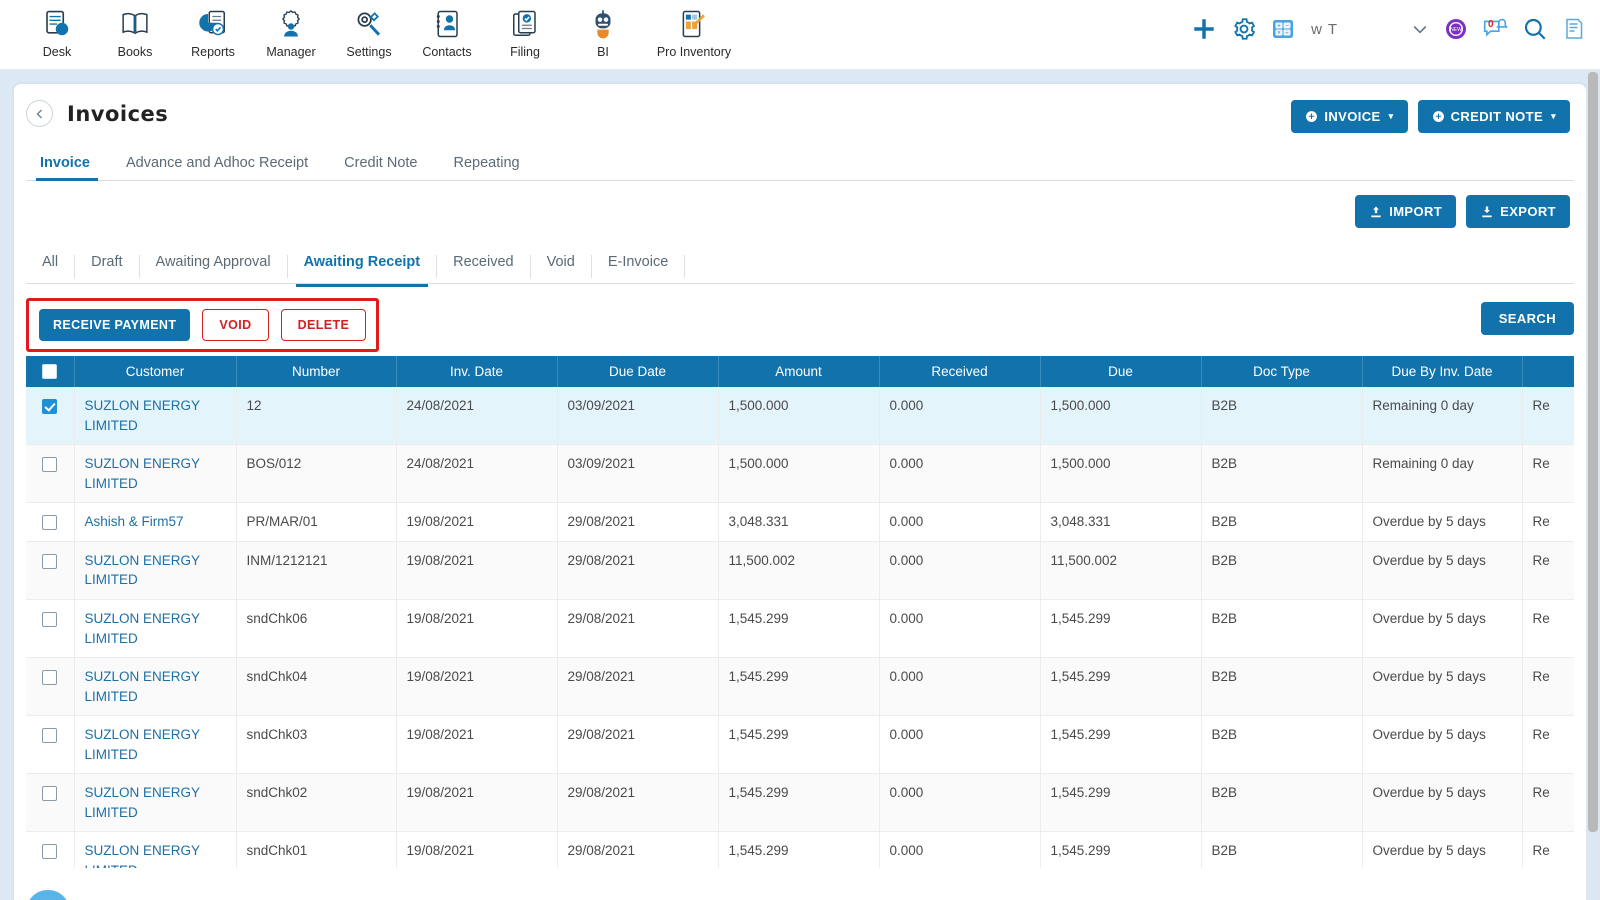  What do you see at coordinates (561, 266) in the screenshot?
I see `status-tab-void: Void` at bounding box center [561, 266].